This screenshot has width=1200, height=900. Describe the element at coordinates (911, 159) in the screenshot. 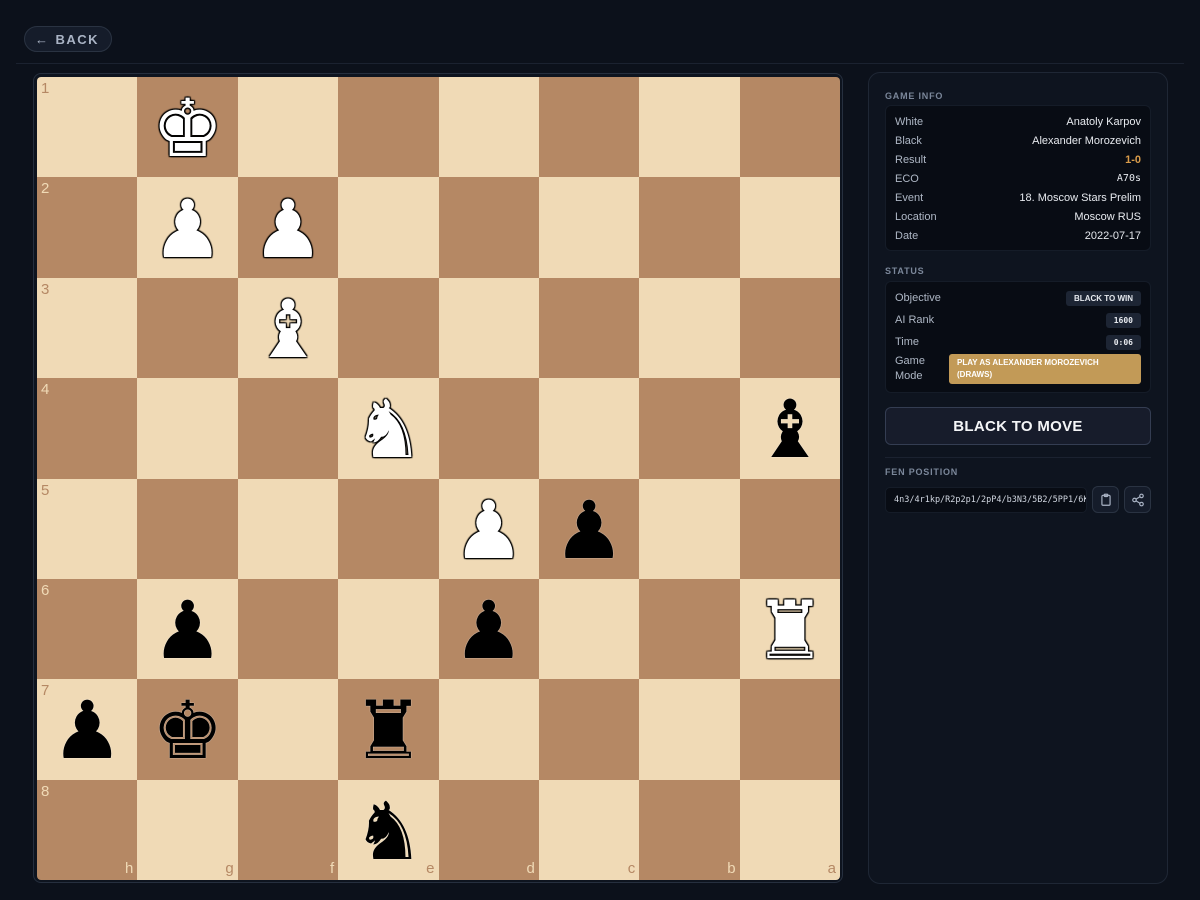

I see `info-key: Result` at that location.